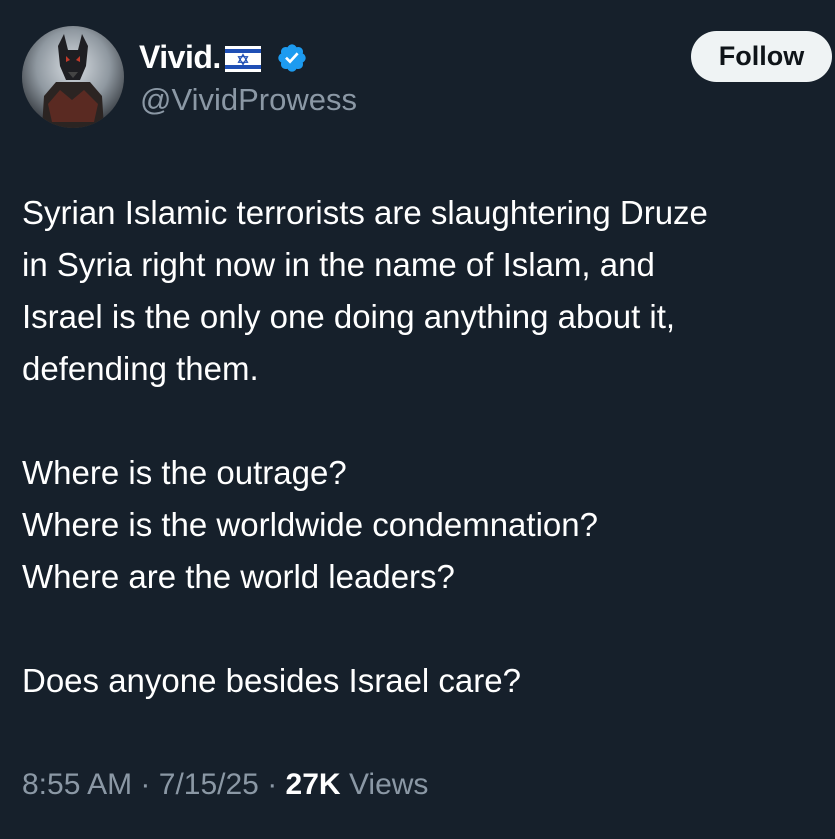 The height and width of the screenshot is (839, 835). What do you see at coordinates (184, 472) in the screenshot?
I see `tweet-line: Where is the outrage?` at bounding box center [184, 472].